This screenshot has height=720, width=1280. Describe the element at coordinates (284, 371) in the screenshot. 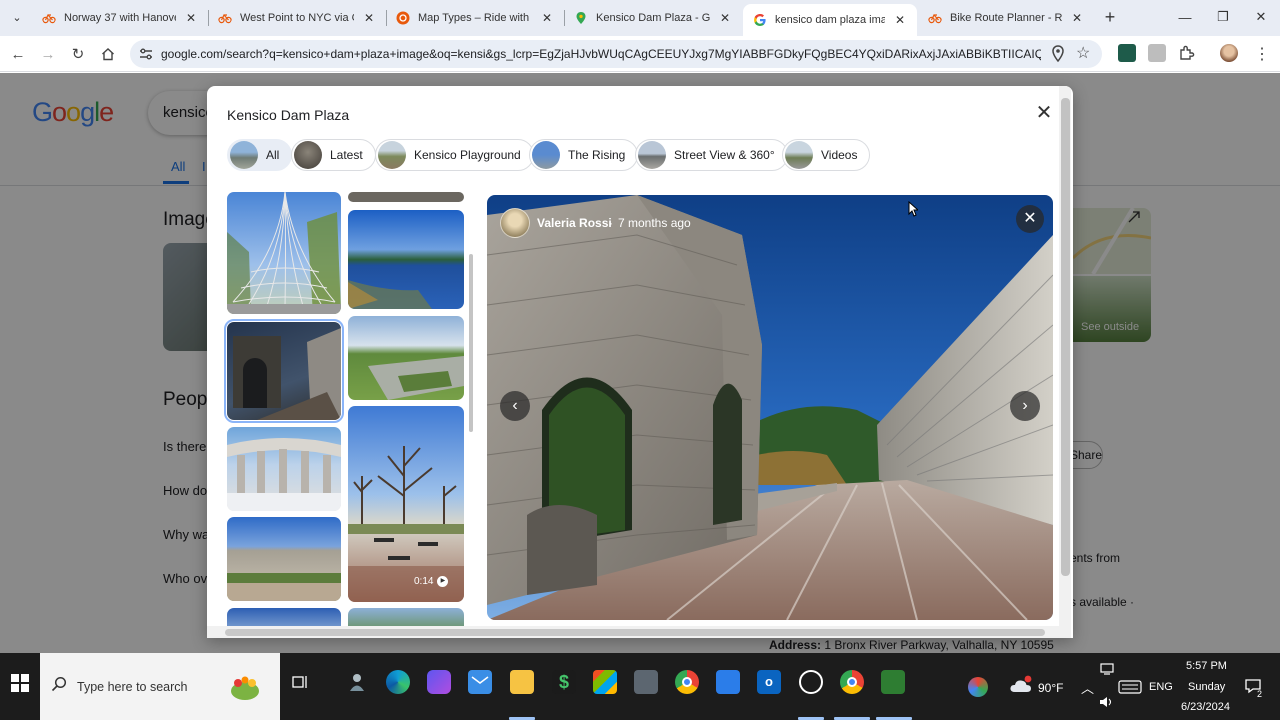

I see `image-thumbnail-selected` at that location.